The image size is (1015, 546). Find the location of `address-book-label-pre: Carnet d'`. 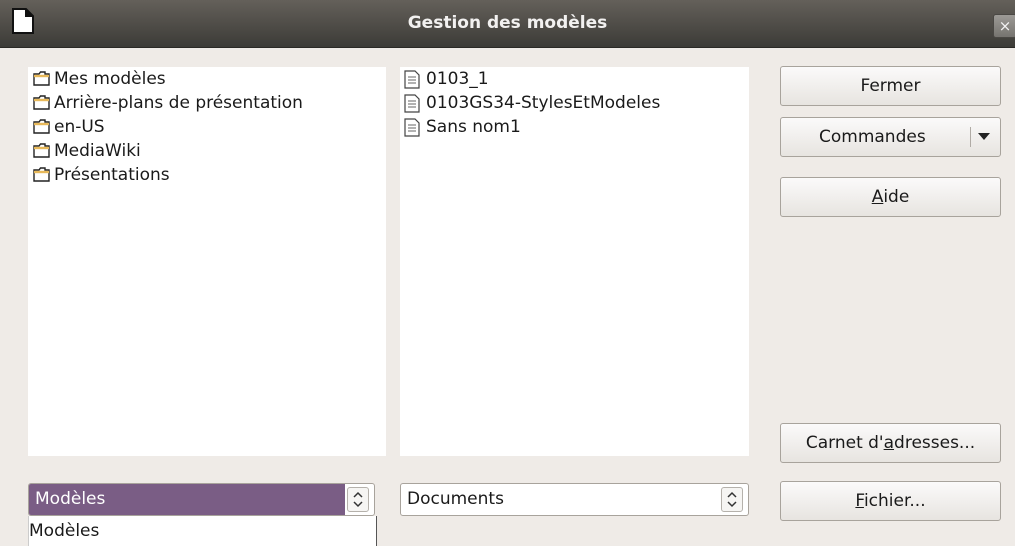

address-book-label-pre: Carnet d' is located at coordinates (844, 443).